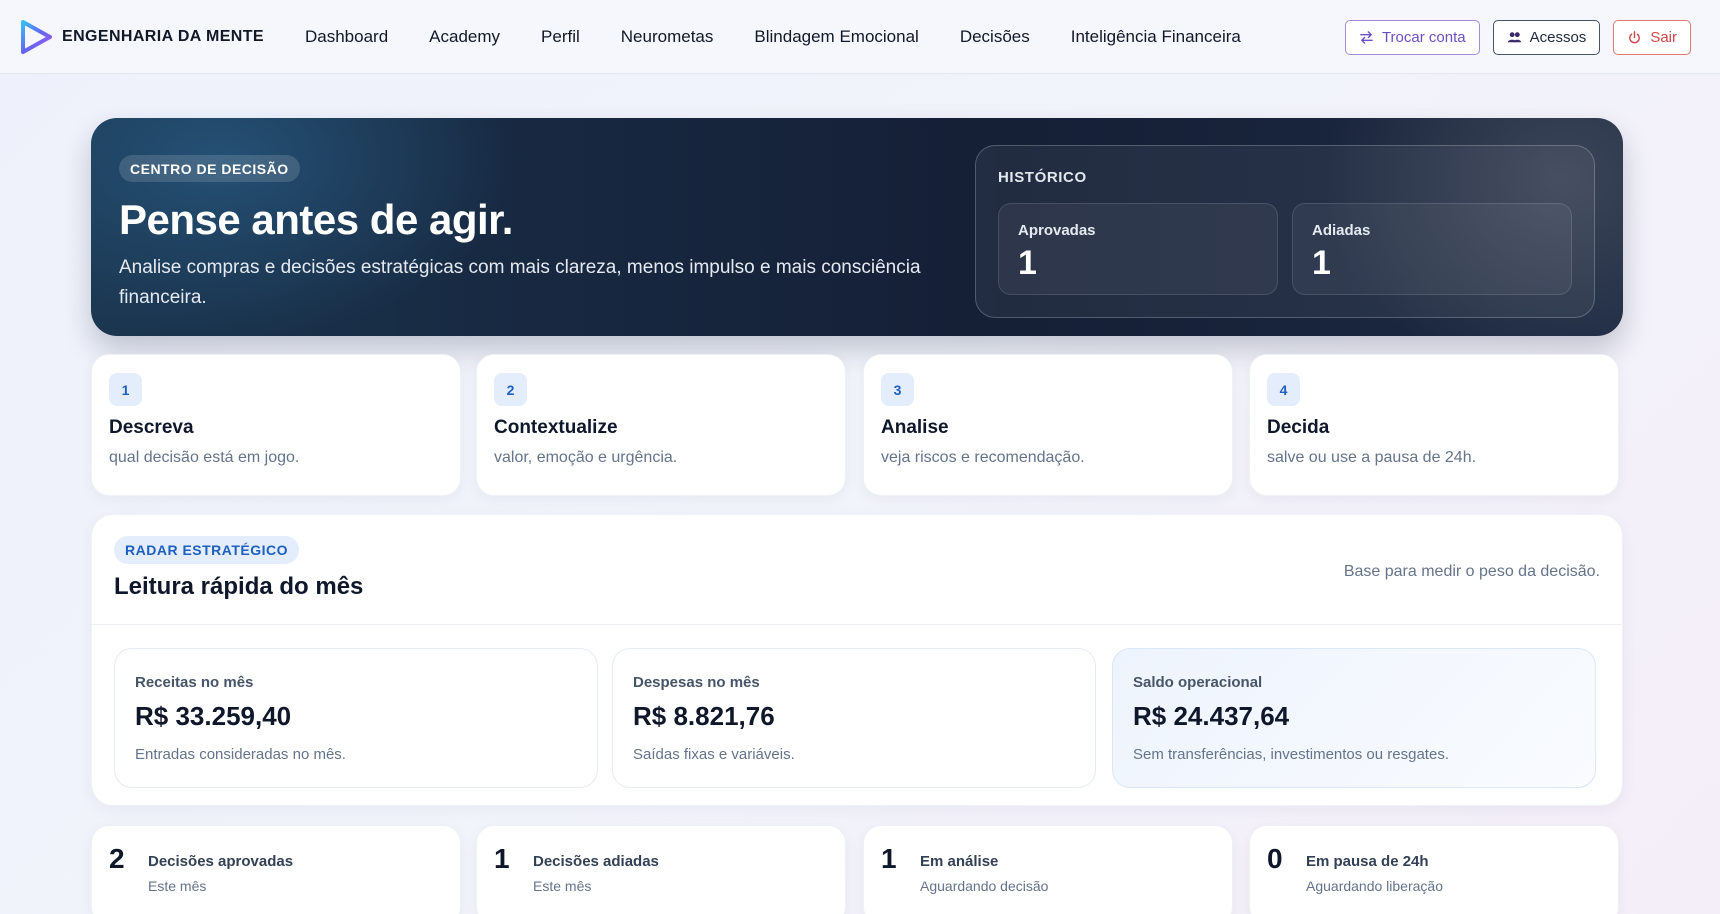 The image size is (1720, 914). I want to click on step-title: Decida, so click(1298, 427).